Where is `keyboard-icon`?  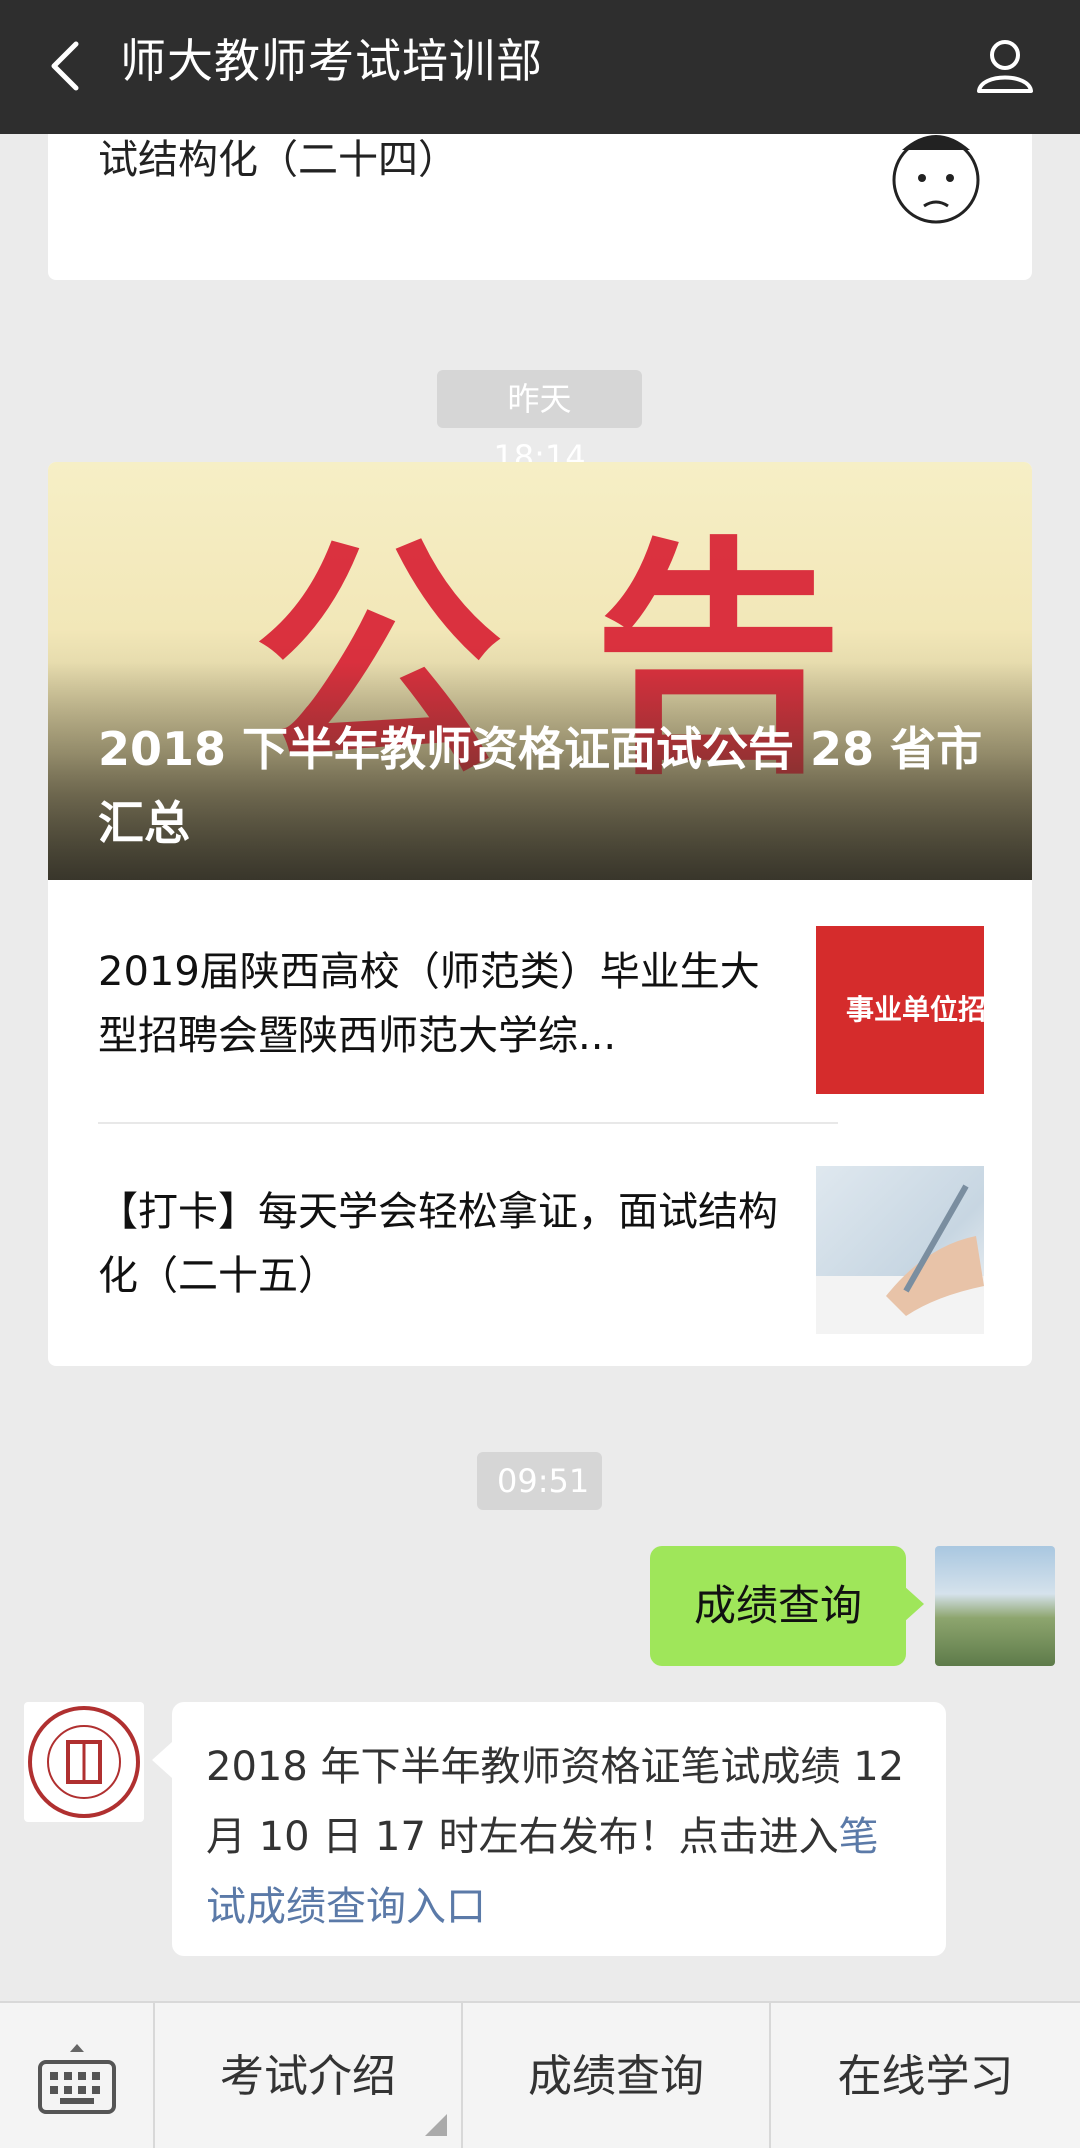 keyboard-icon is located at coordinates (76, 2078).